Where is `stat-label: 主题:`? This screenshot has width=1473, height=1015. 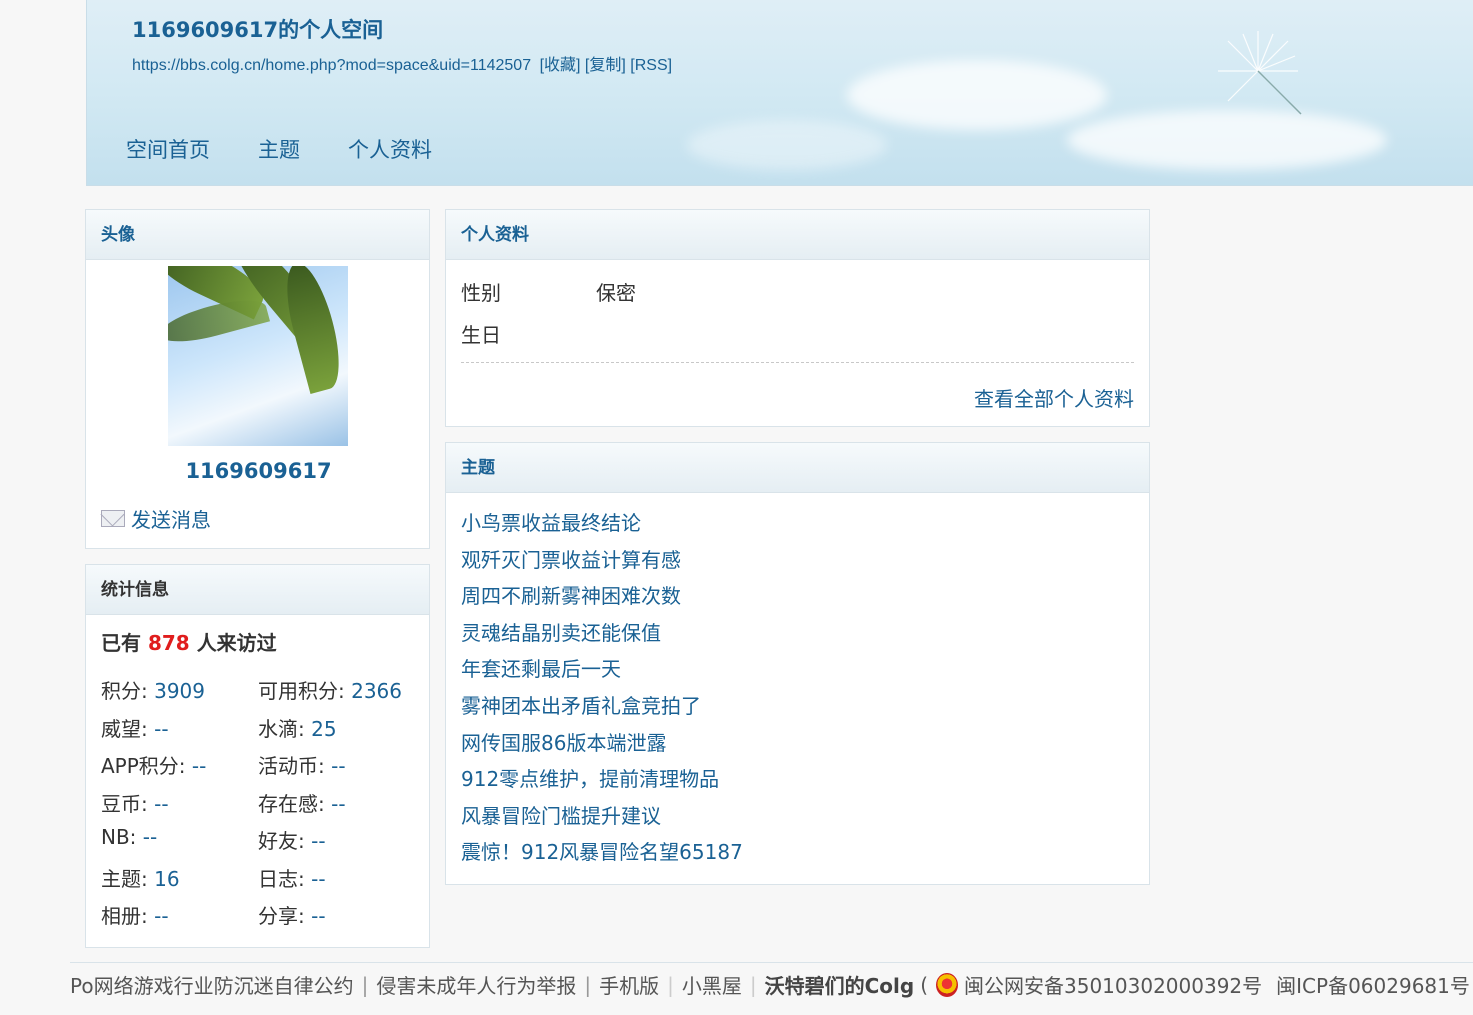
stat-label: 主题: is located at coordinates (124, 878).